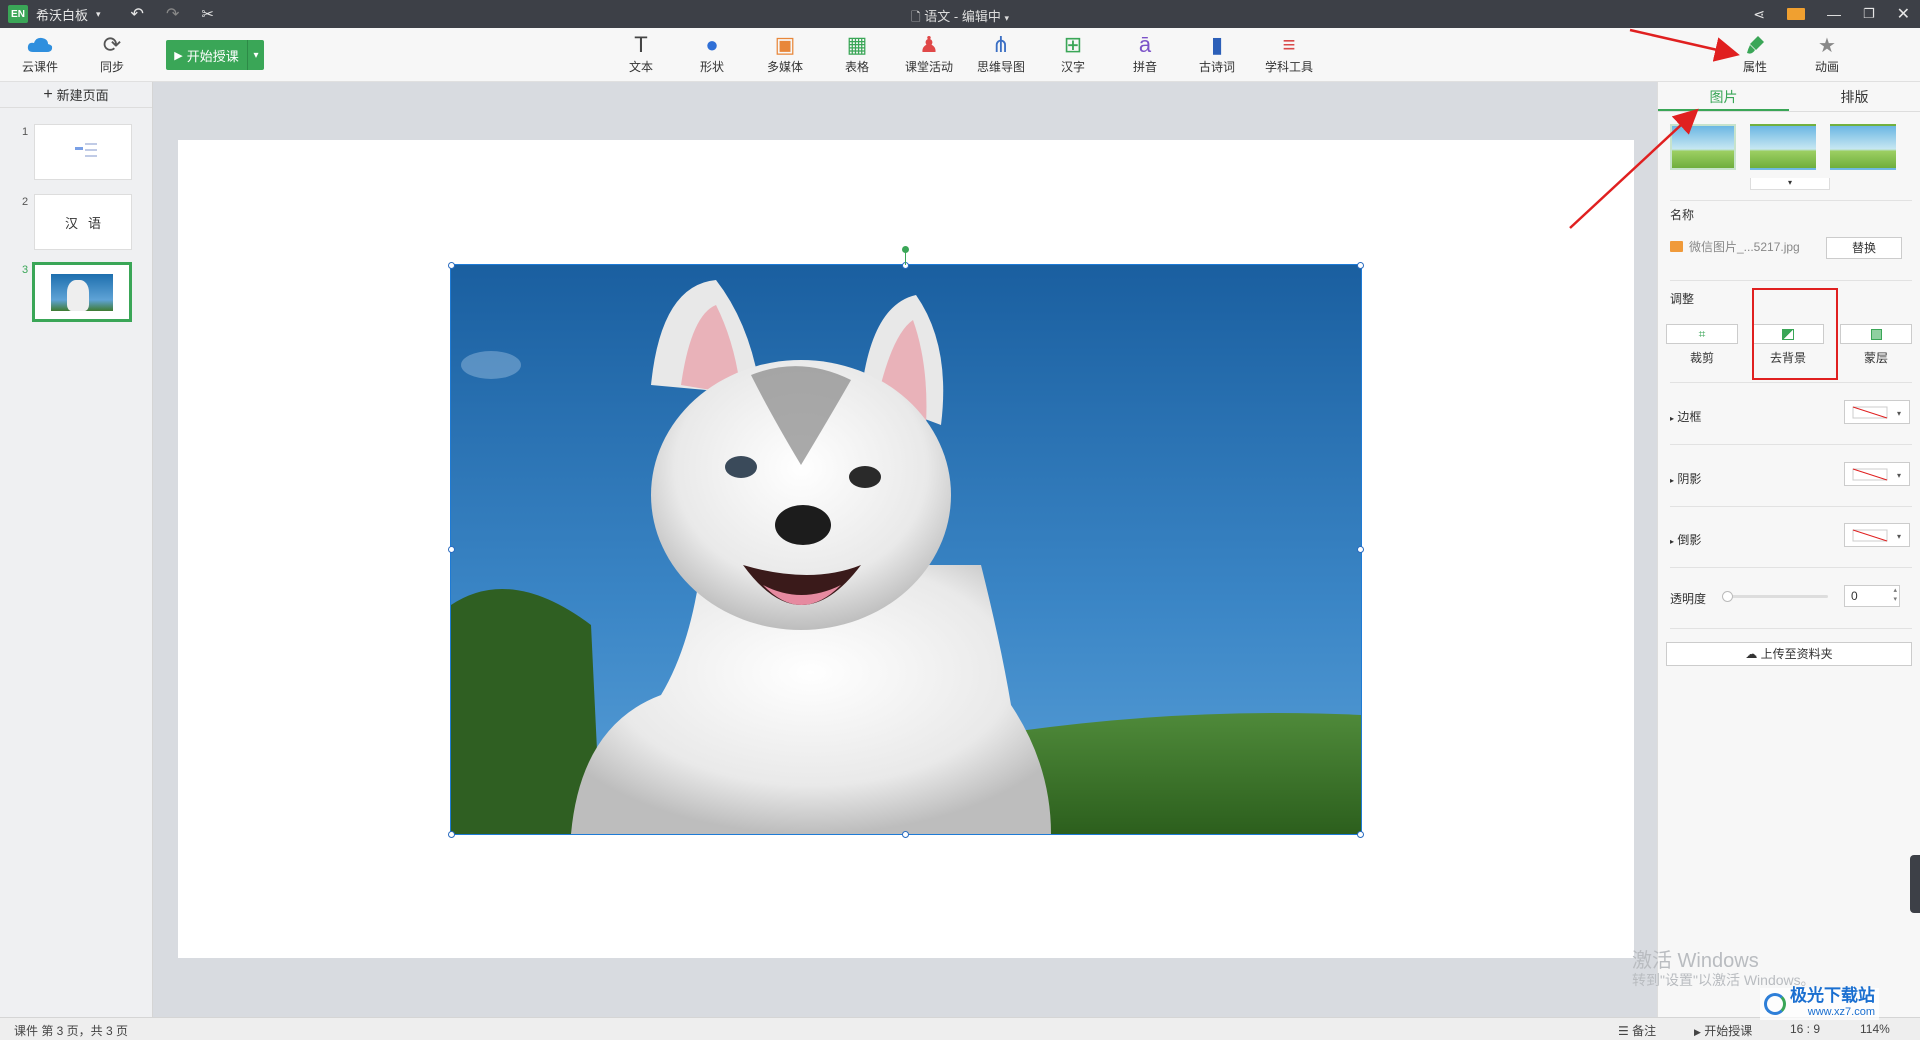 The image size is (1920, 1040). Describe the element at coordinates (1834, 14) in the screenshot. I see `minimize-icon: —` at that location.